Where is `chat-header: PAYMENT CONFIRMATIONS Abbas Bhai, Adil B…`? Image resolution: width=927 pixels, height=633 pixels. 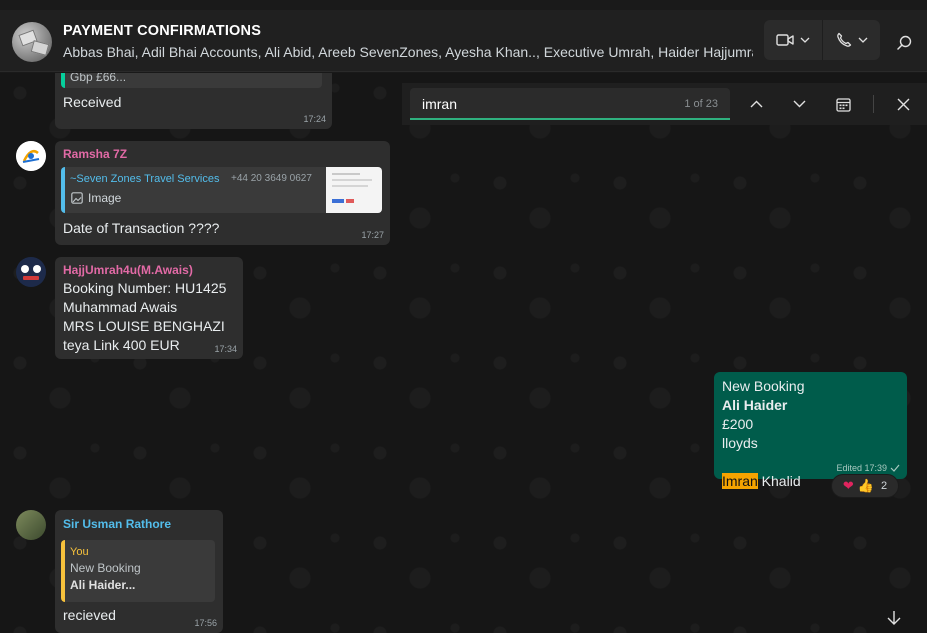
chat-header: PAYMENT CONFIRMATIONS Abbas Bhai, Adil B… is located at coordinates (463, 41).